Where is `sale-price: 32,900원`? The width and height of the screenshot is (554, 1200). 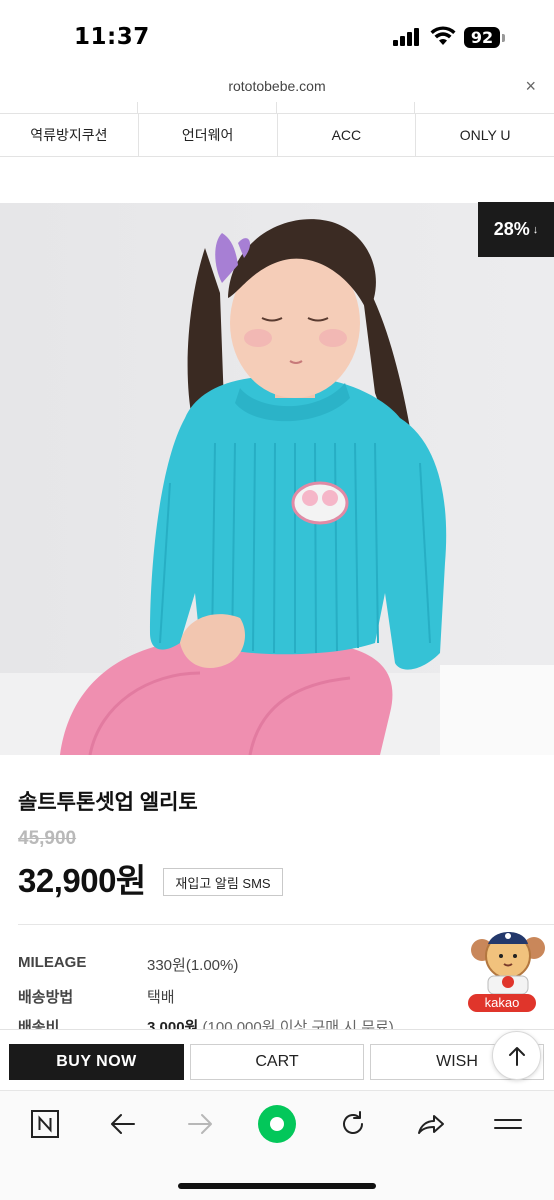 sale-price: 32,900원 is located at coordinates (82, 880).